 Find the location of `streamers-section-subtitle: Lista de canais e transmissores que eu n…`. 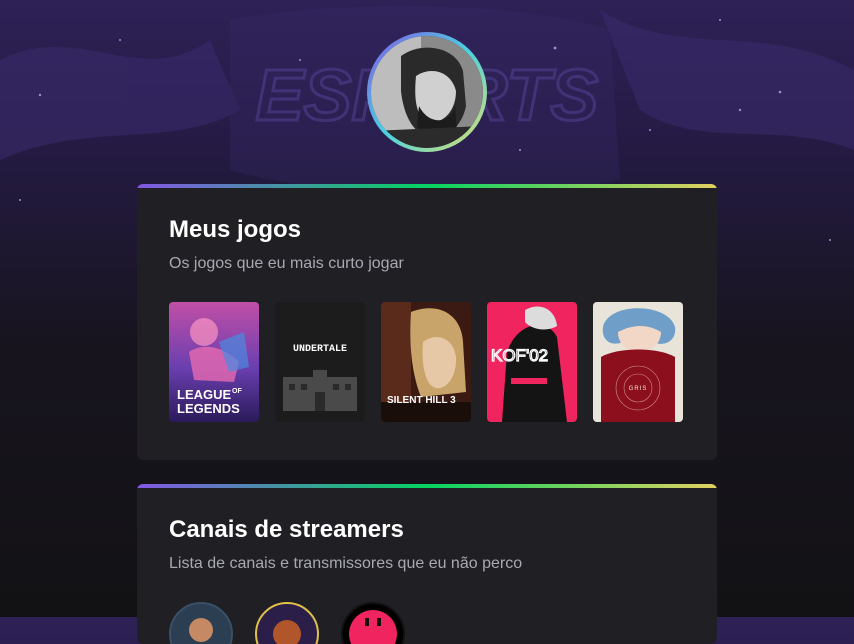

streamers-section-subtitle: Lista de canais e transmissores que eu n… is located at coordinates (346, 563).